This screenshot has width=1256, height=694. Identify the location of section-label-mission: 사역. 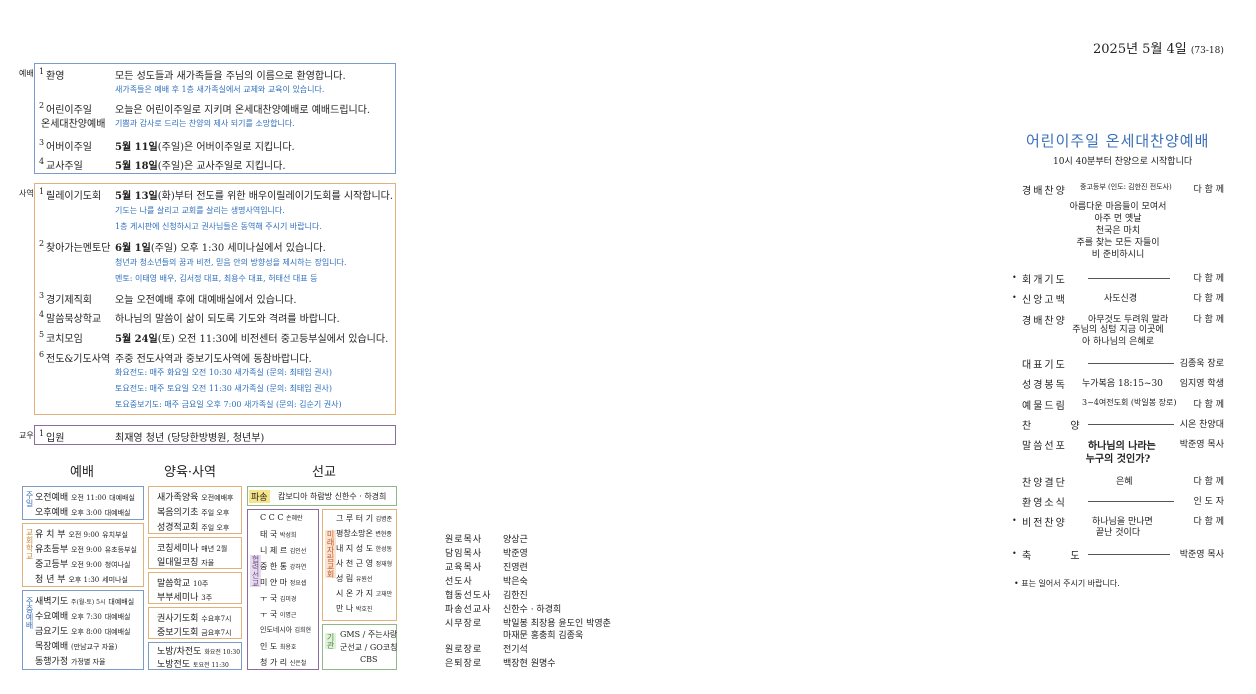
(26, 193).